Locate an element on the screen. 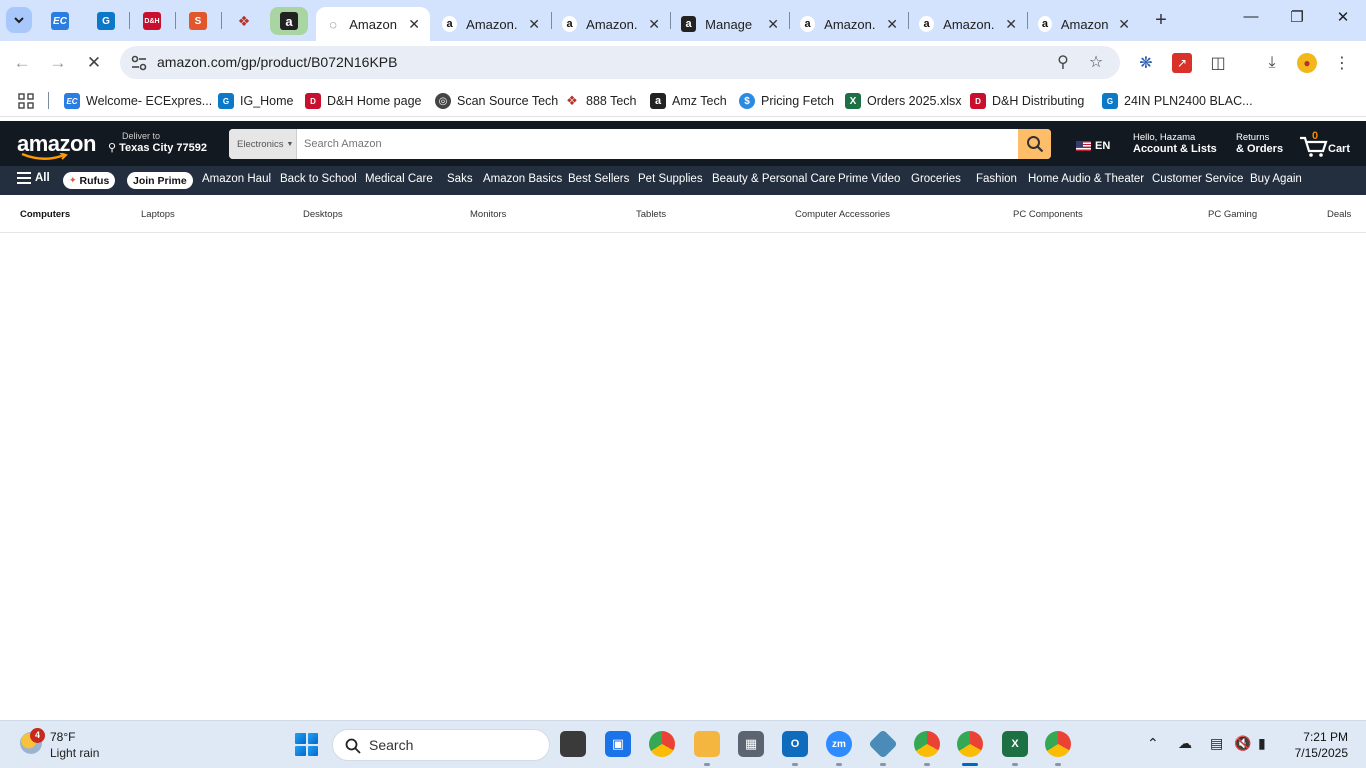 The height and width of the screenshot is (768, 1366). pinned-tab-scansource: S is located at coordinates (198, 21).